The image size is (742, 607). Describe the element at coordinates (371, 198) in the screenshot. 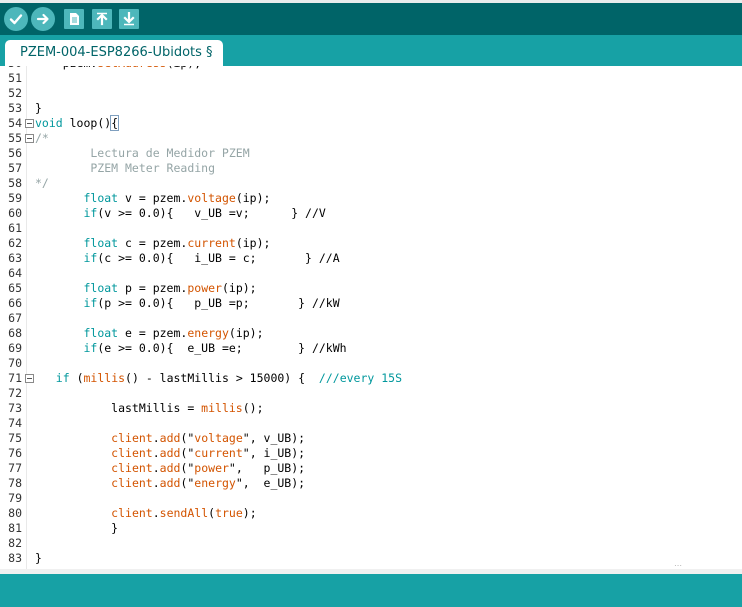

I see `code-line: 59 float v = pzem.voltage(ip);` at that location.